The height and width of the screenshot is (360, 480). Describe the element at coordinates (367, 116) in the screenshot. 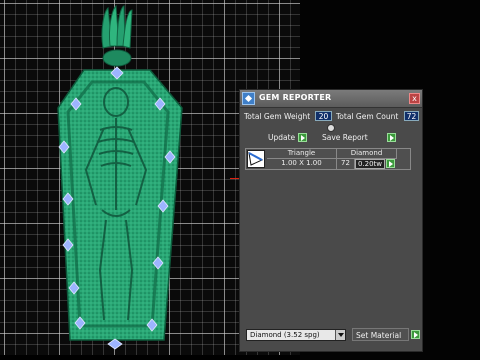

I see `total-count-label: Total Gem Count` at that location.